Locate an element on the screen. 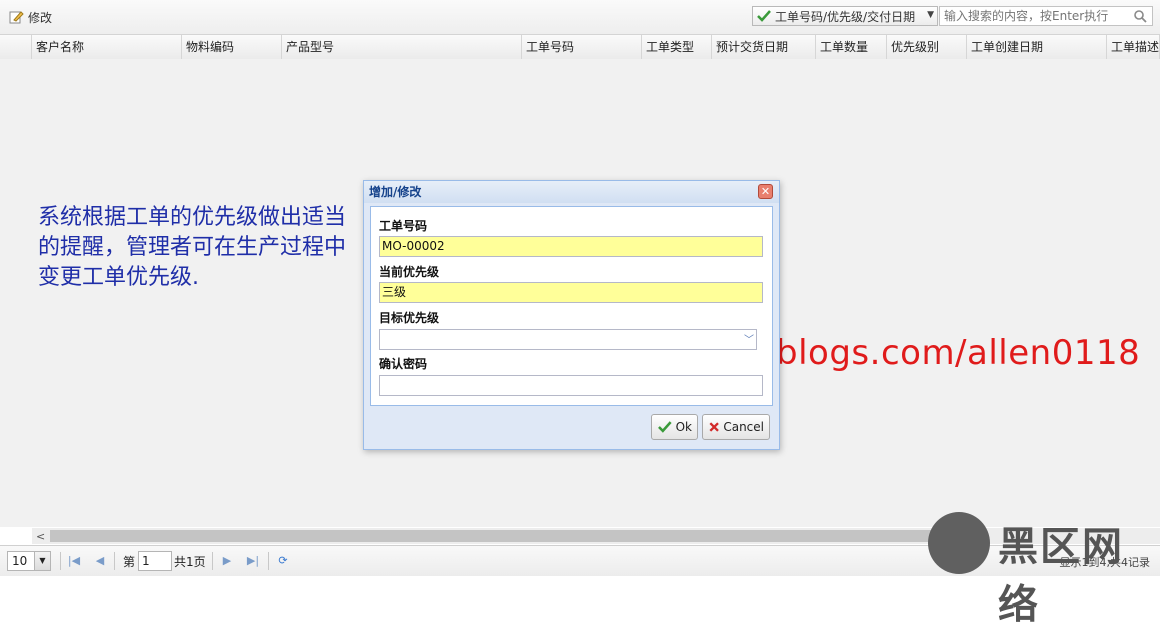 The image size is (1160, 630). current-priority-field: 三级 is located at coordinates (571, 292).